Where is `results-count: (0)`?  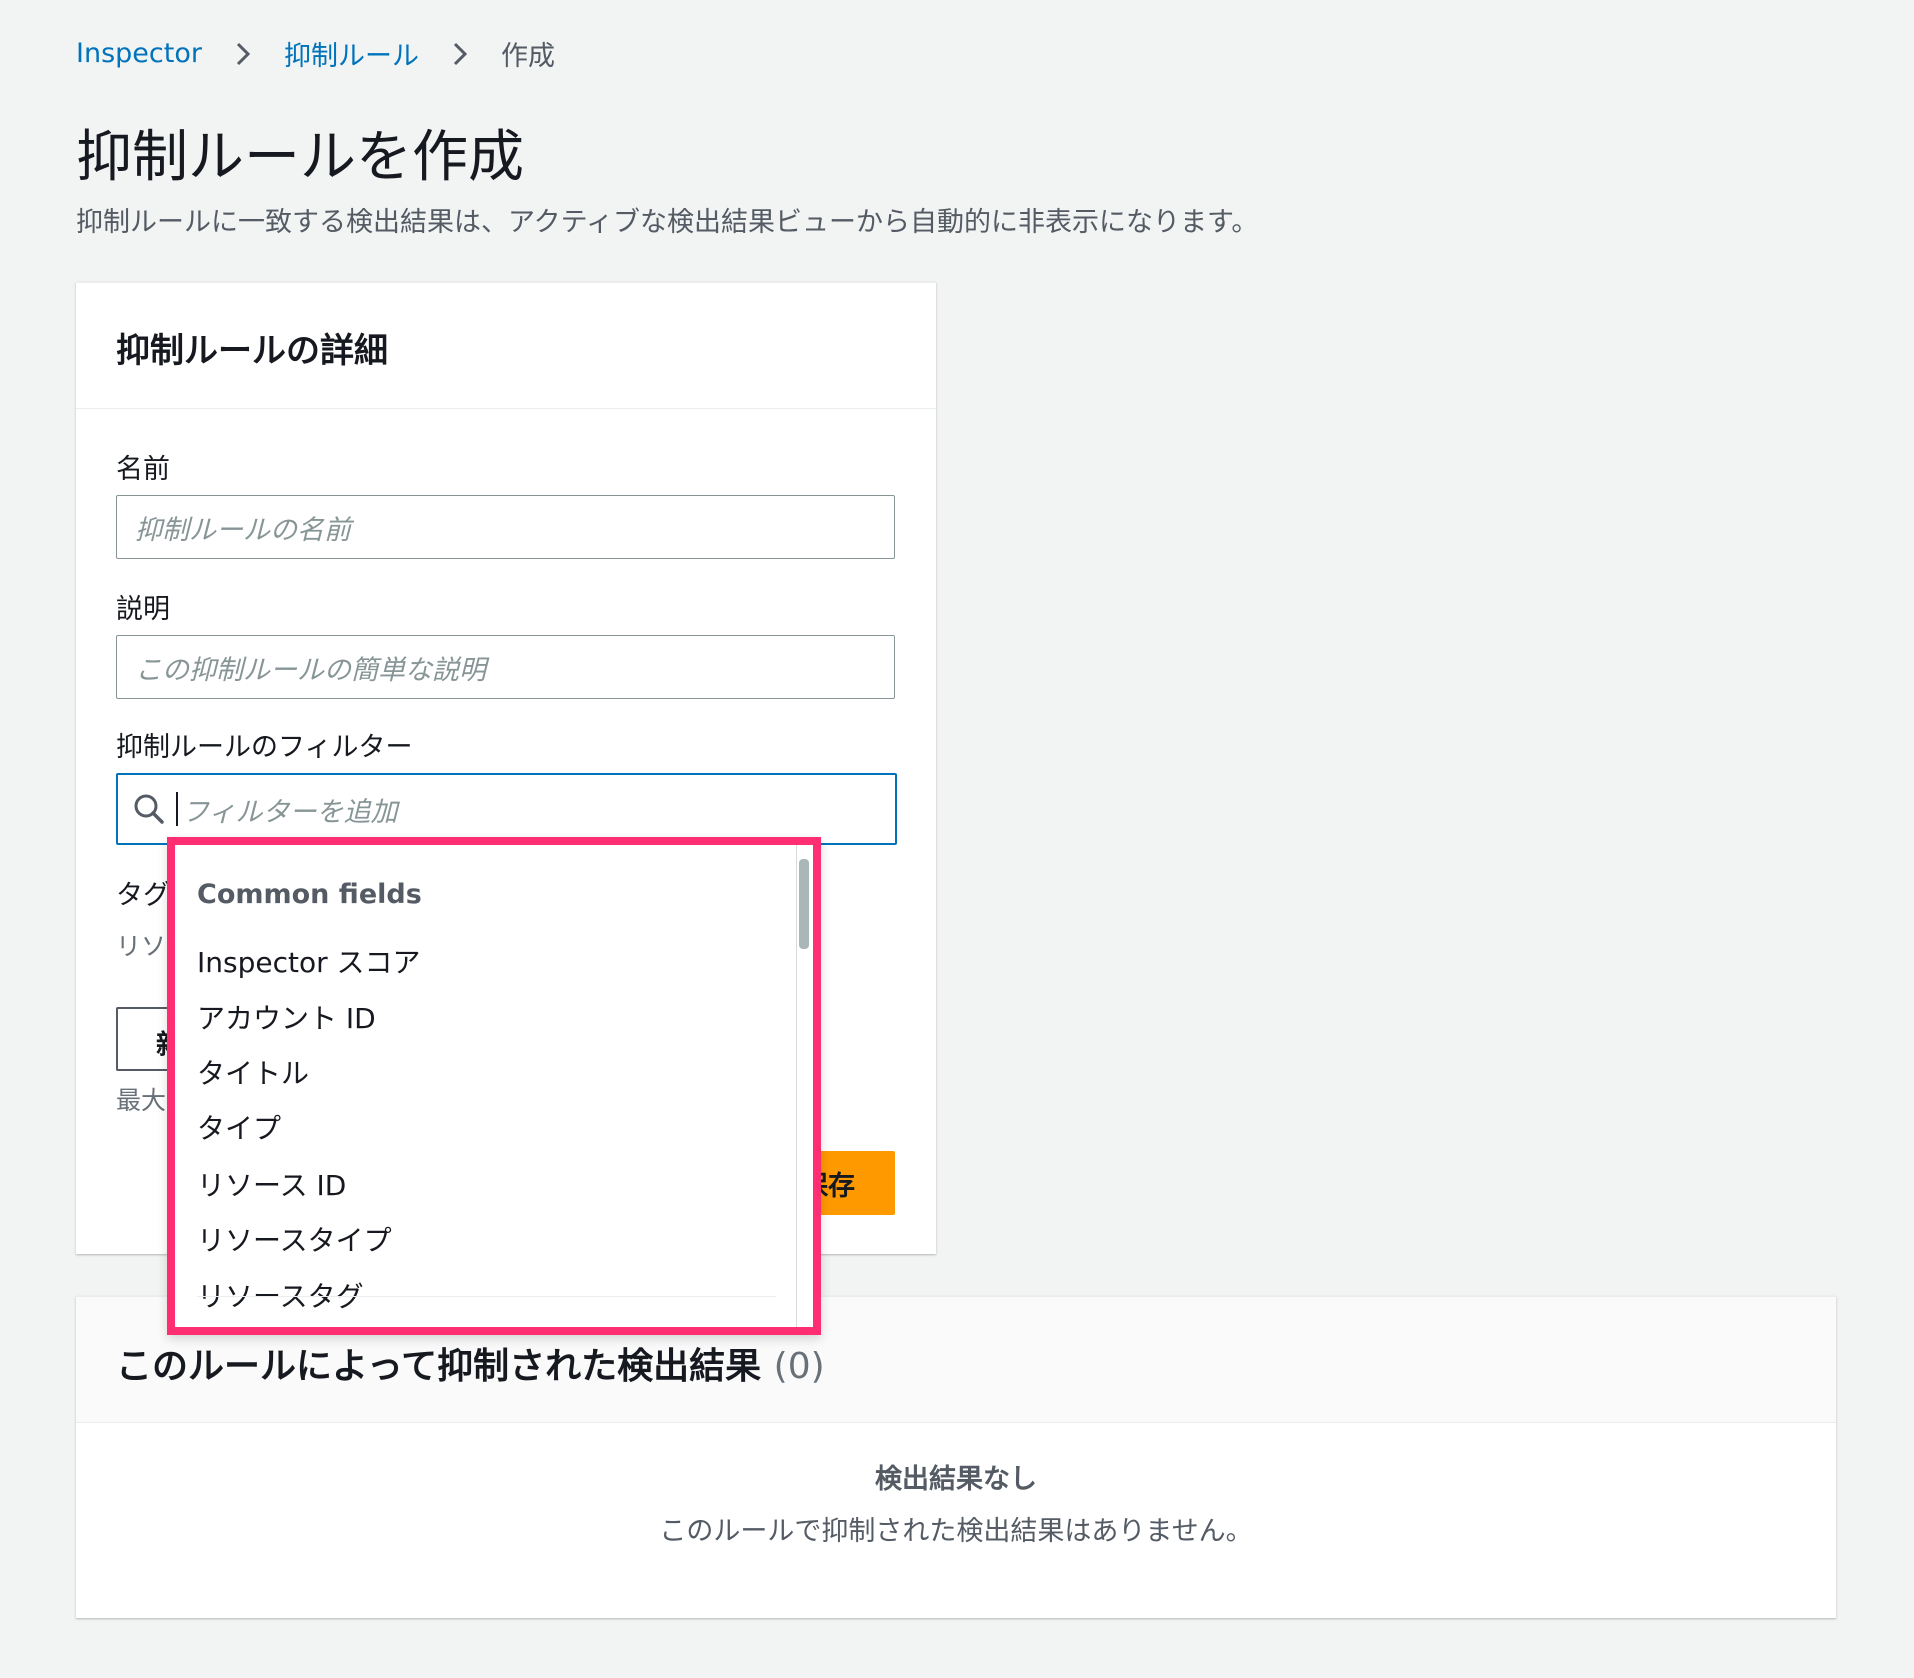
results-count: (0) is located at coordinates (799, 1366).